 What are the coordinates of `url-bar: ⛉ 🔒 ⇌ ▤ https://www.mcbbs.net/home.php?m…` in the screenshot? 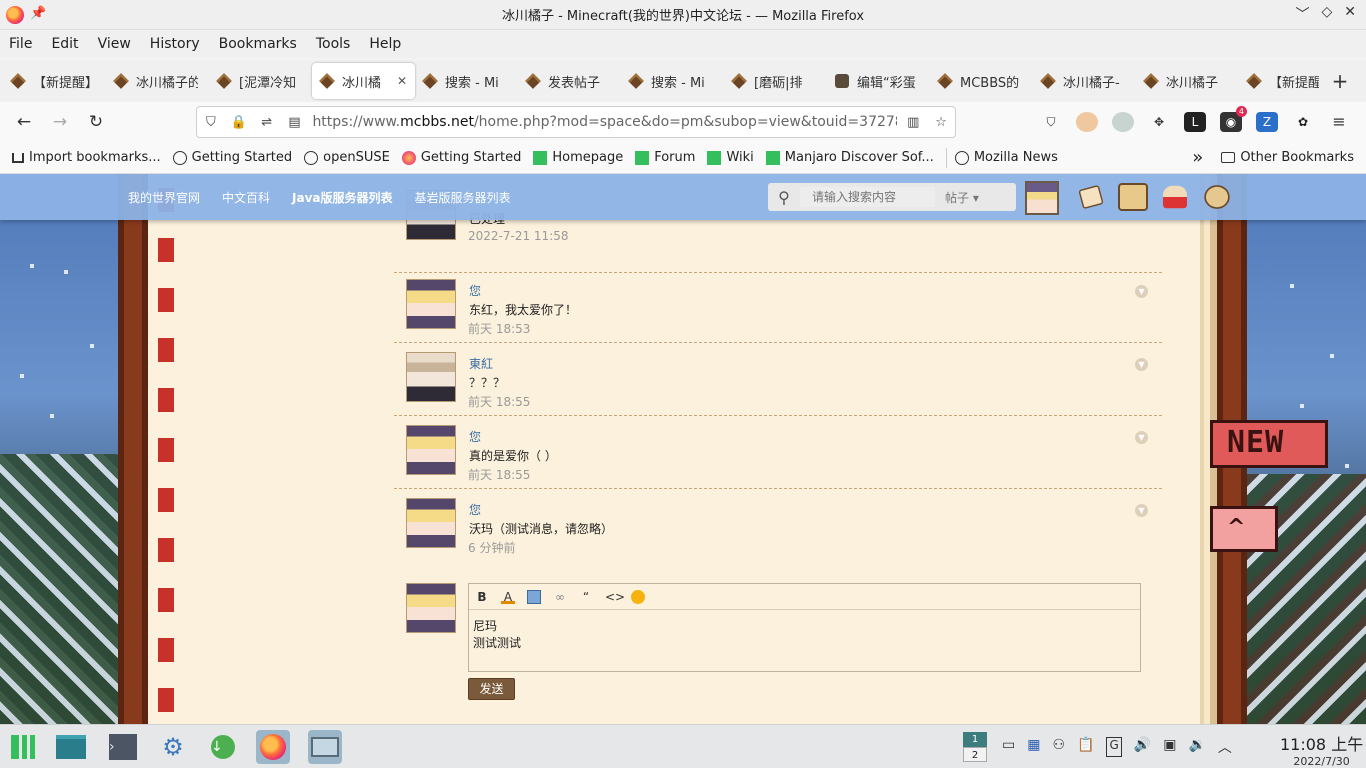 It's located at (576, 122).